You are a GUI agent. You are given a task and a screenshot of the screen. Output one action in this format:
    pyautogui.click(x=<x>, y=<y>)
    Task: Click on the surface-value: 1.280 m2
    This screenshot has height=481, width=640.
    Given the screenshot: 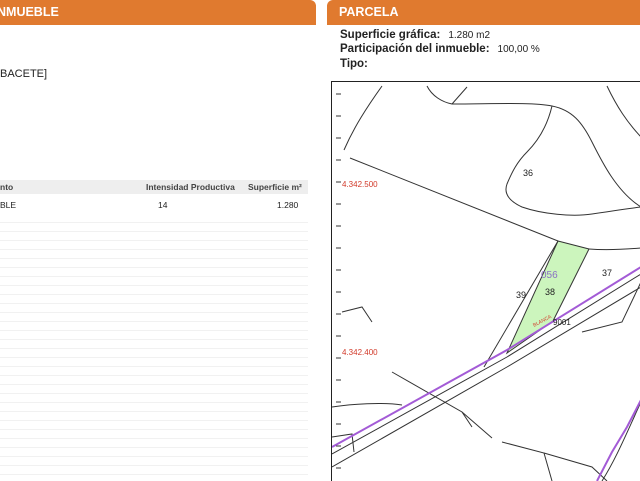 What is the action you would take?
    pyautogui.click(x=469, y=35)
    